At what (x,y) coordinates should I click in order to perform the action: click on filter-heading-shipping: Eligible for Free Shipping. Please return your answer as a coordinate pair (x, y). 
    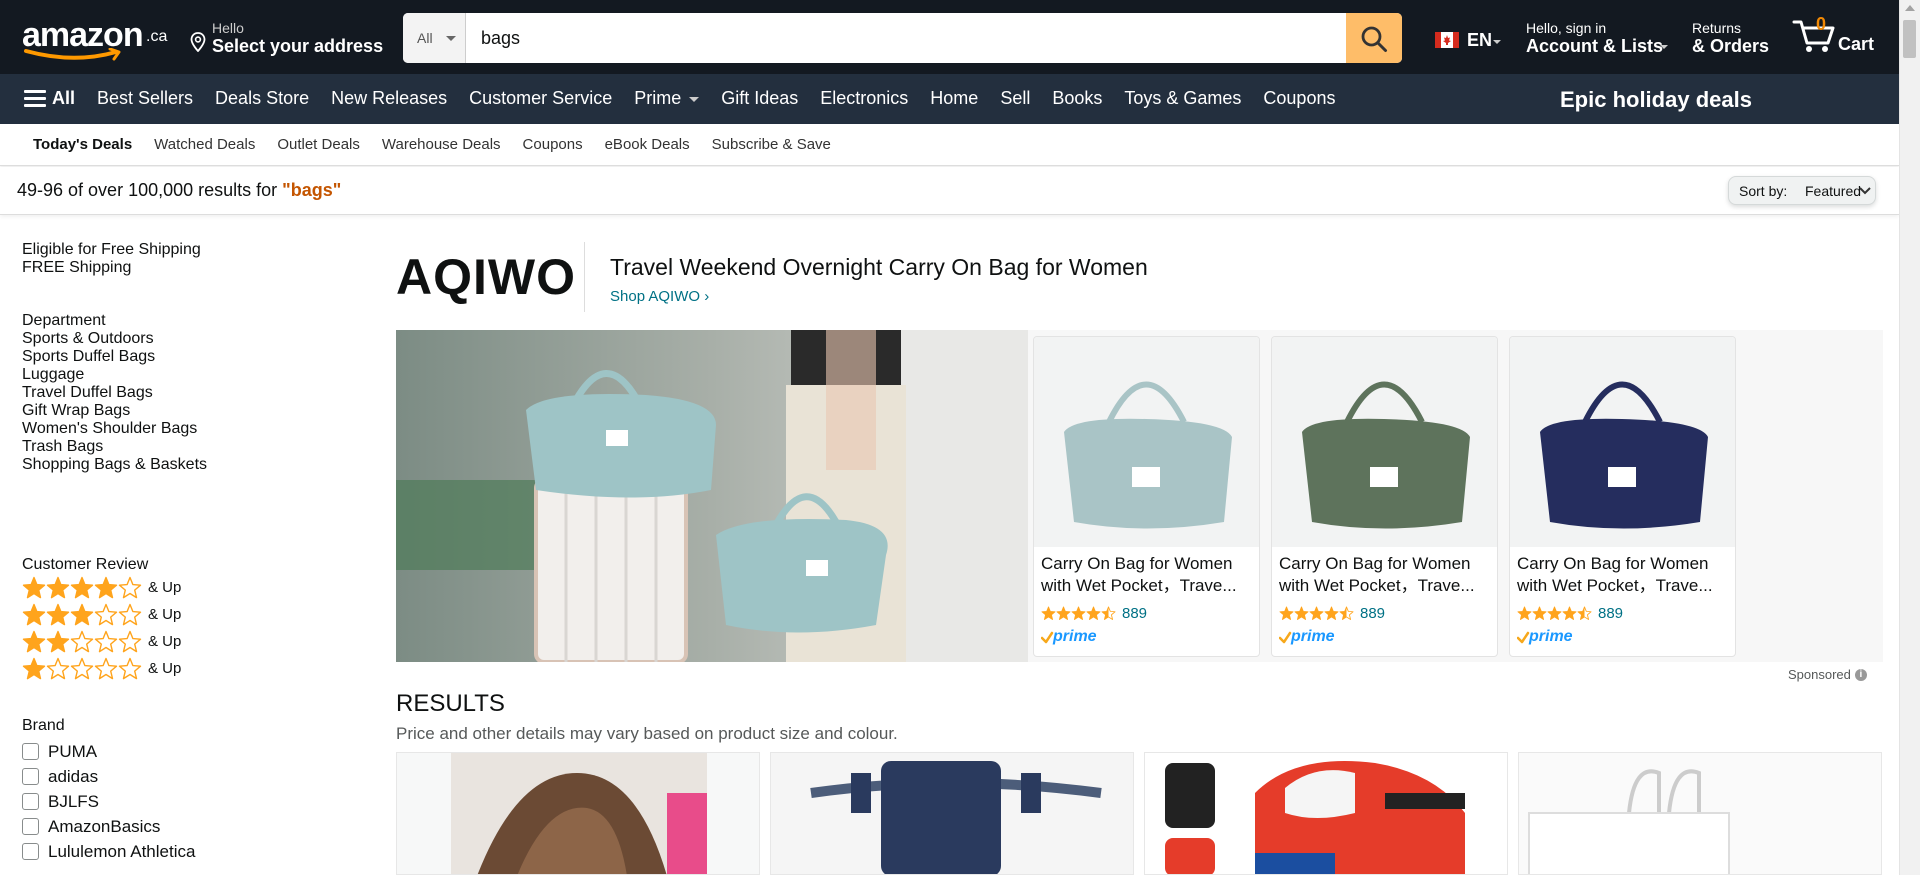
    Looking at the image, I should click on (111, 249).